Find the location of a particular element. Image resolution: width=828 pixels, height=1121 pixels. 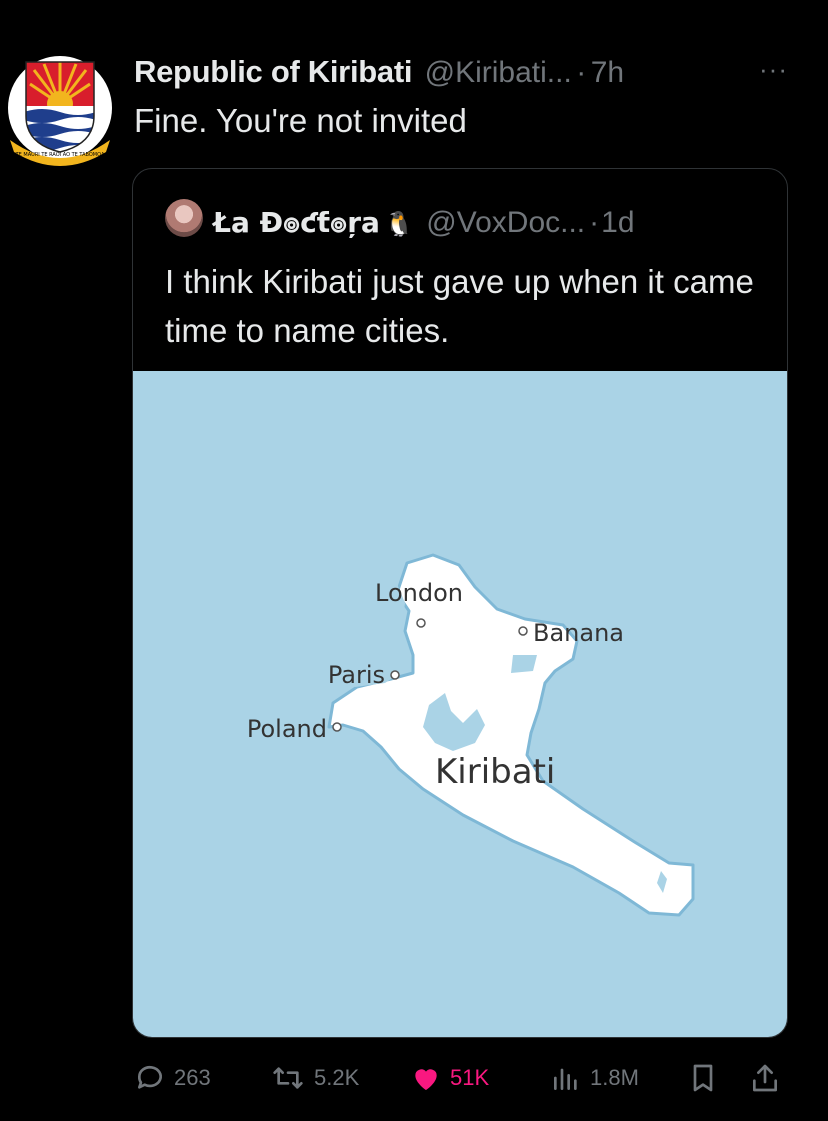

city-marker-banana is located at coordinates (523, 631).